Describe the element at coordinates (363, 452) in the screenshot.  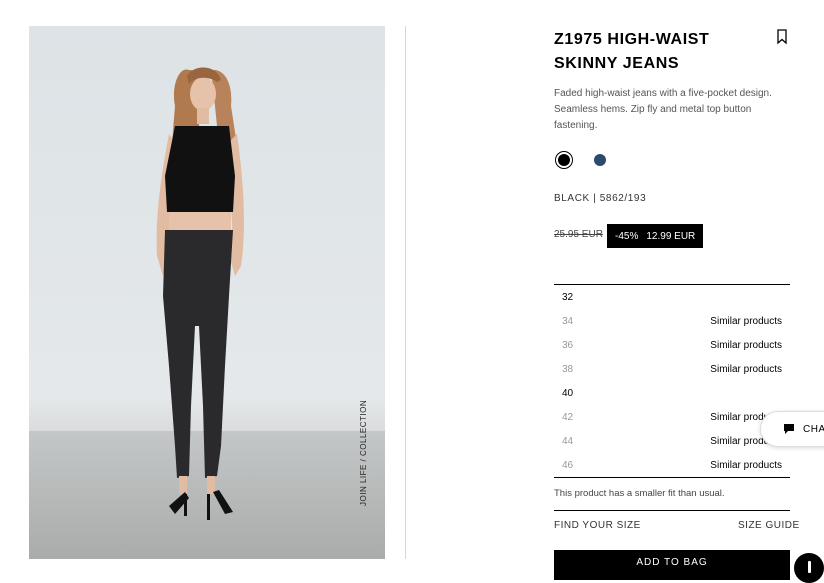
I see `collection-watermark: JOIN LIFE / COLLECTION` at that location.